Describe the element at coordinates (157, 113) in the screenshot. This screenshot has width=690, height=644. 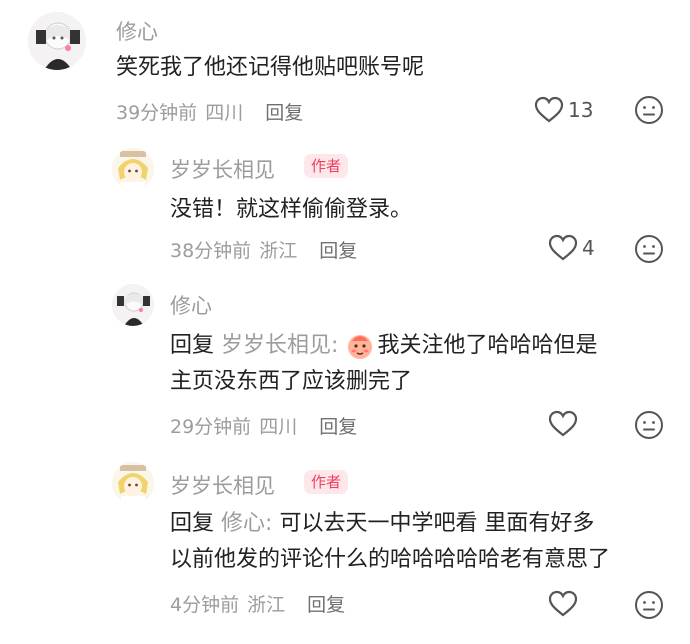
I see `comment-time: 39分钟前` at that location.